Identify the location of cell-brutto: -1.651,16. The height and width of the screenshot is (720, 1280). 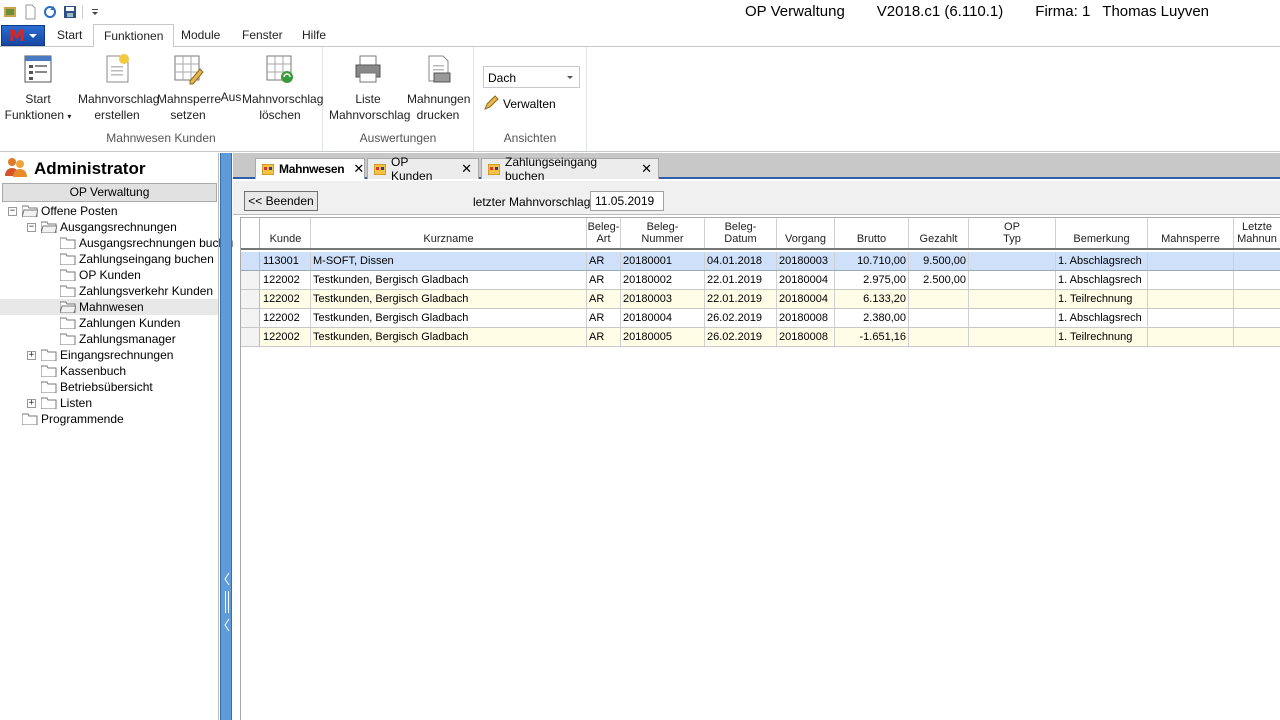
(872, 337).